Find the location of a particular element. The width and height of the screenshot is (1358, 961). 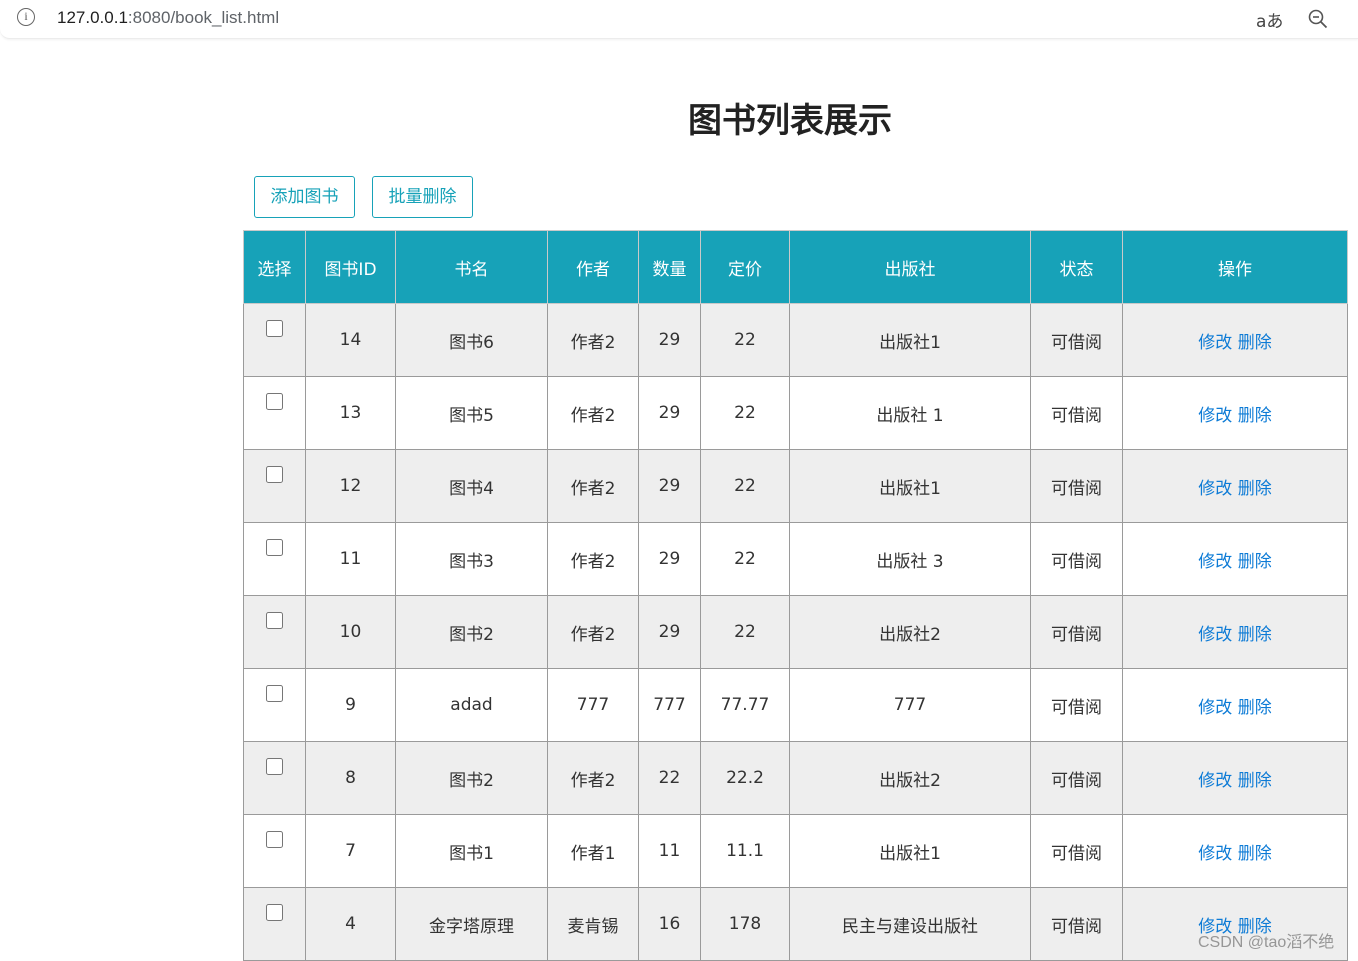

info-icon: i is located at coordinates (26, 17).